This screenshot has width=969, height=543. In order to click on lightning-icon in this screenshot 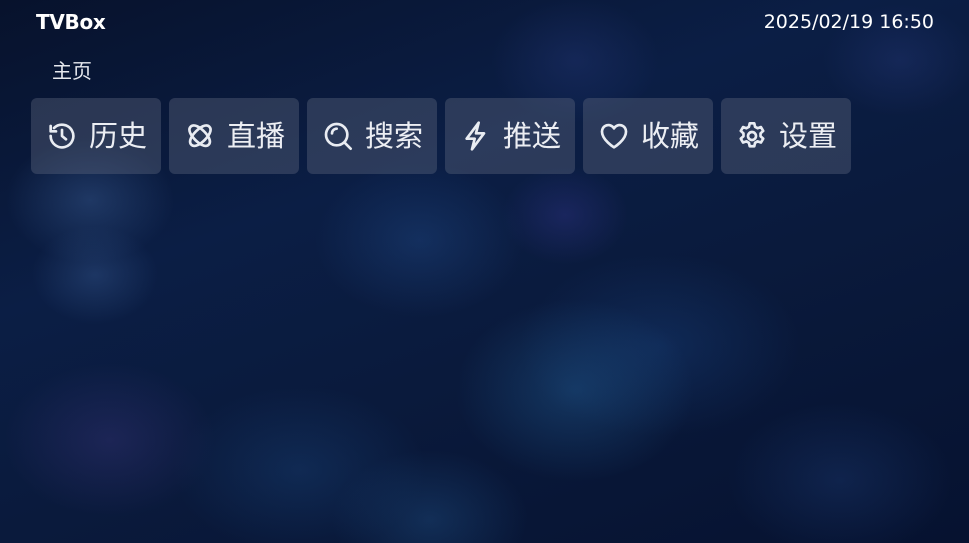, I will do `click(476, 136)`.